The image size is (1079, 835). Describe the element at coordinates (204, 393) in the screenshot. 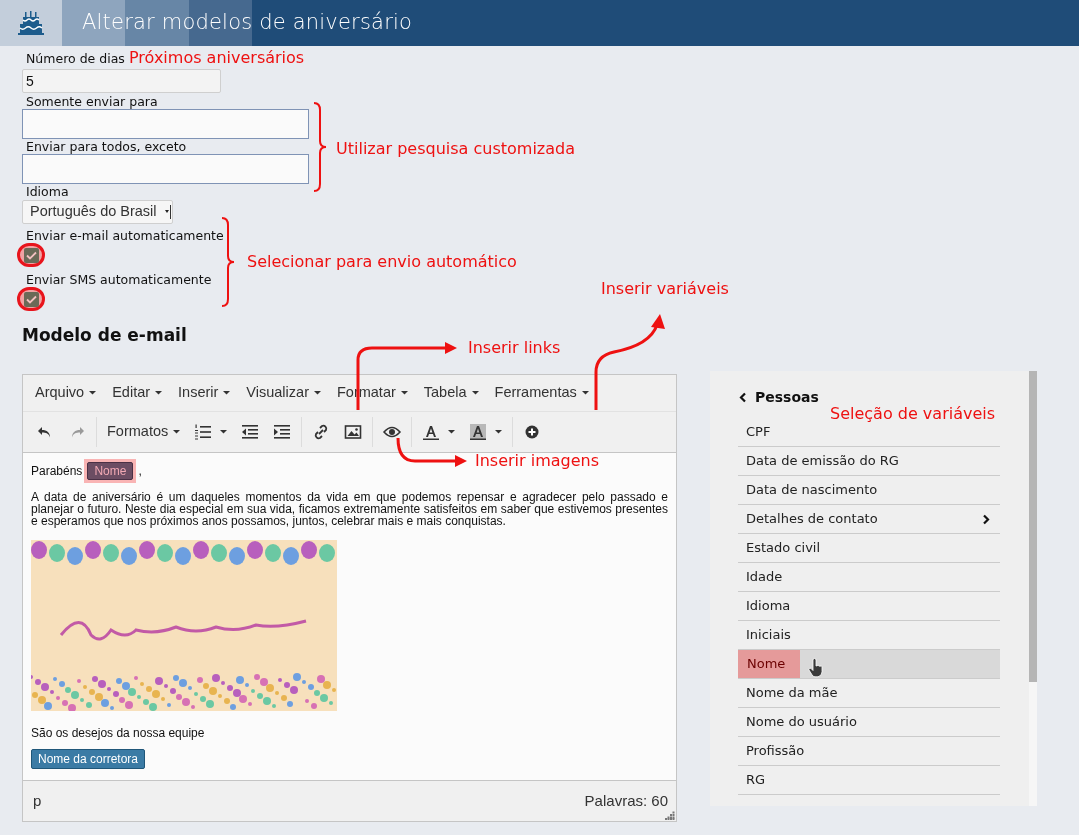

I see `menu-item: Inserir` at that location.